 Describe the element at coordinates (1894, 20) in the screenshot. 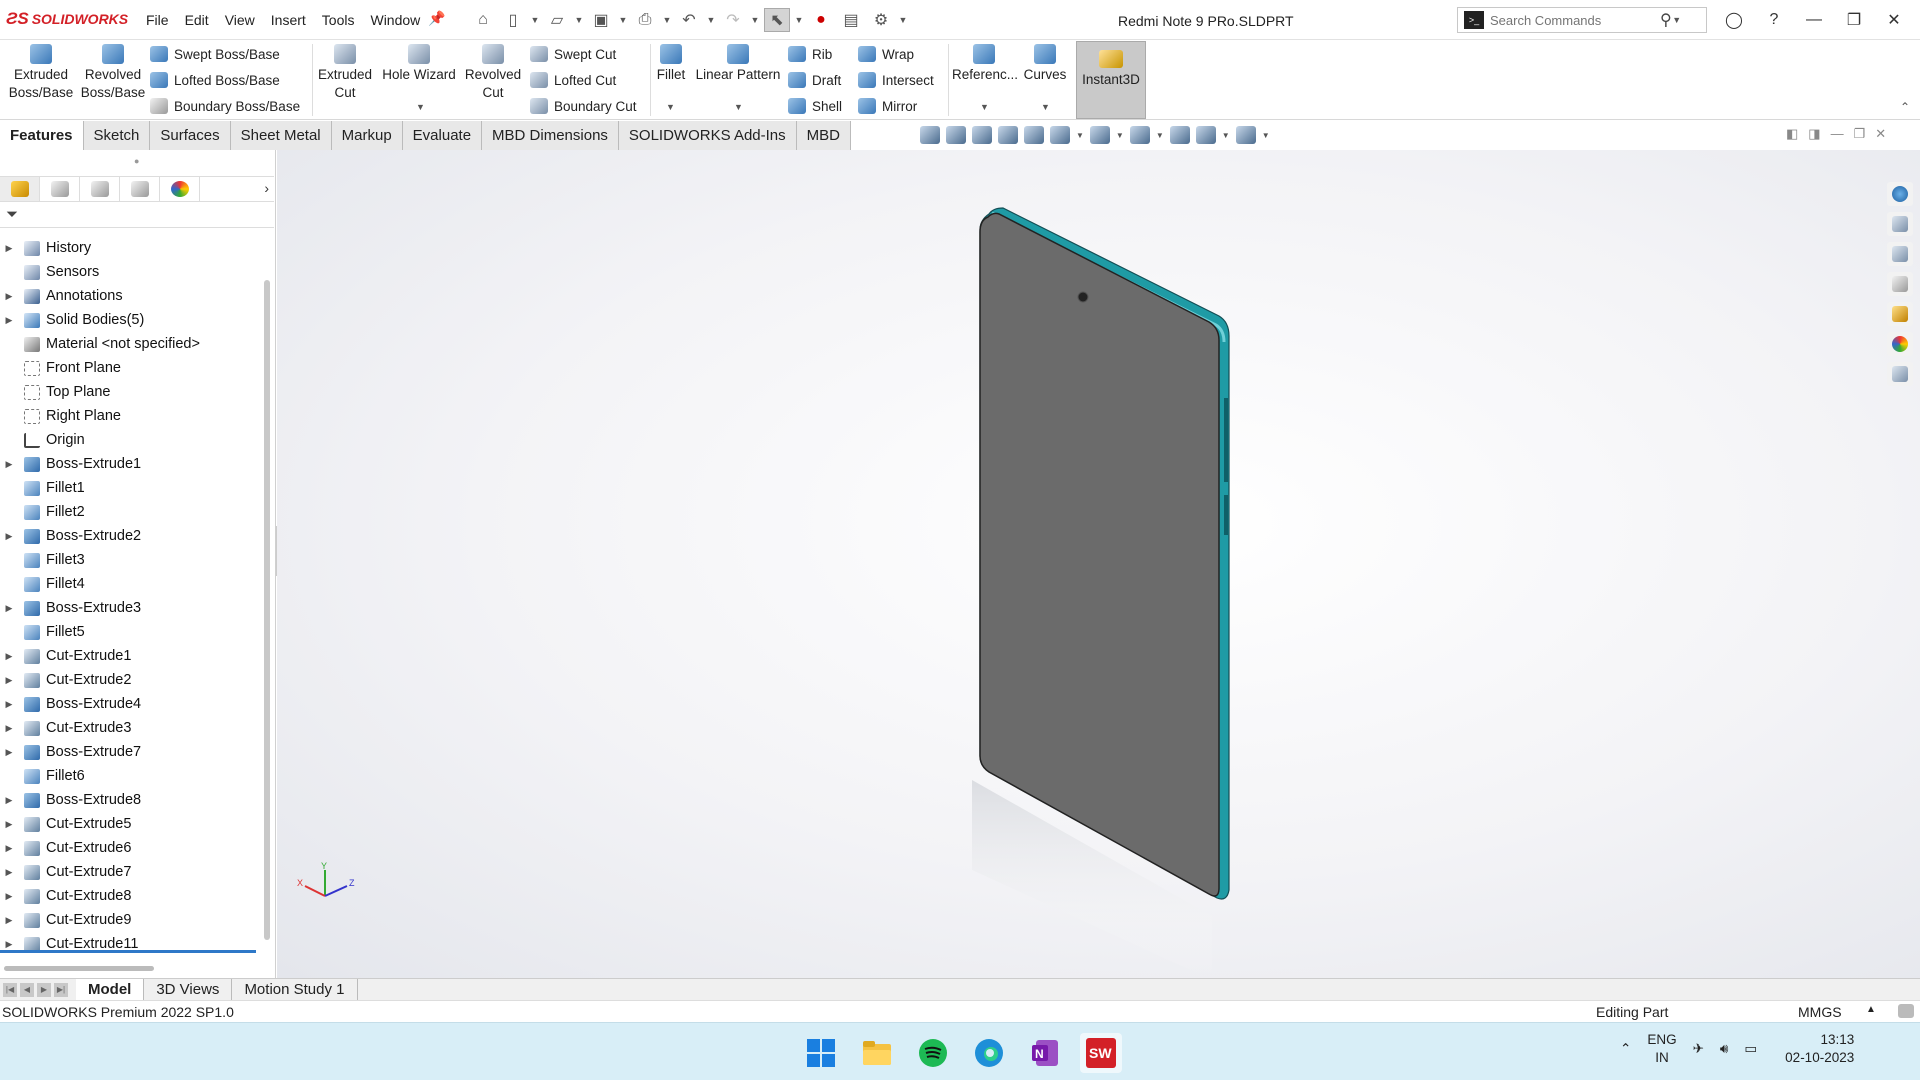

I see `close-icon: ✕` at that location.